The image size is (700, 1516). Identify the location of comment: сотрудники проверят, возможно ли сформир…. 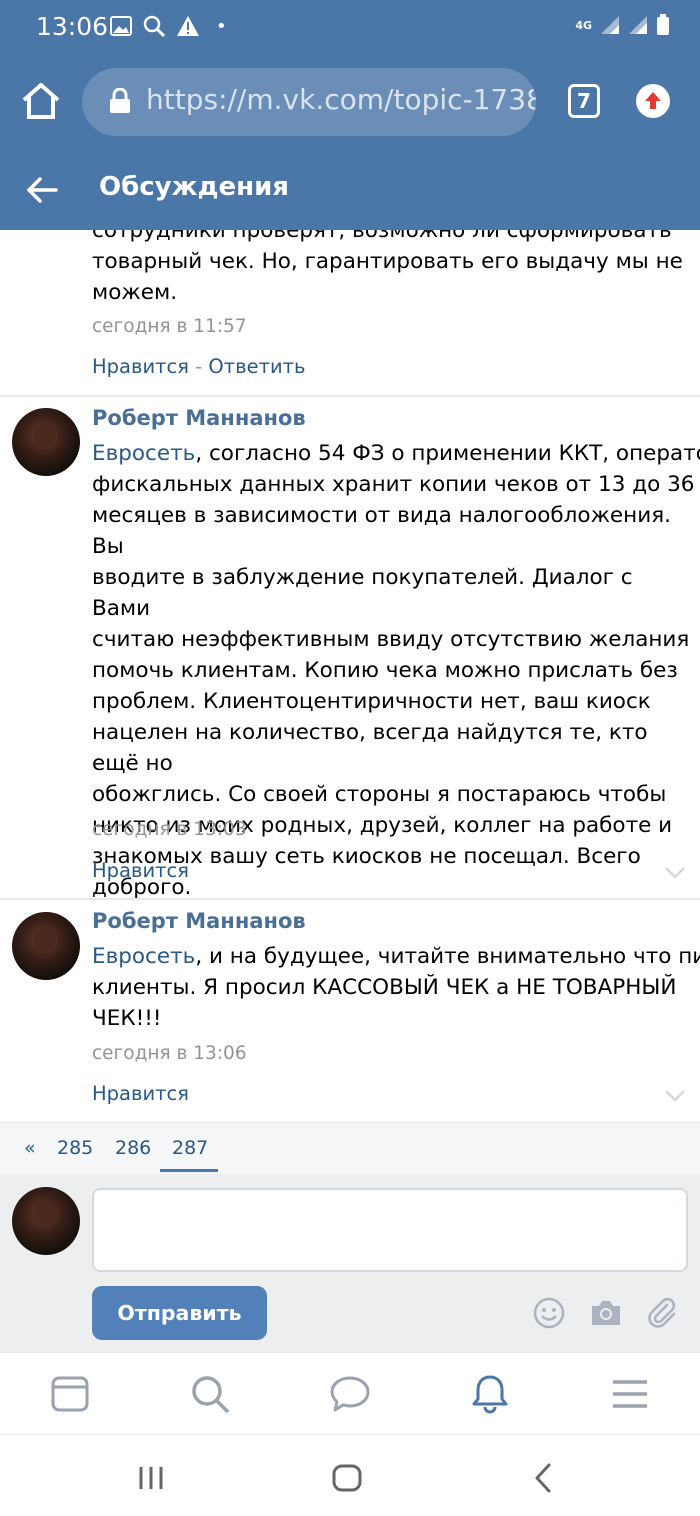
(392, 269).